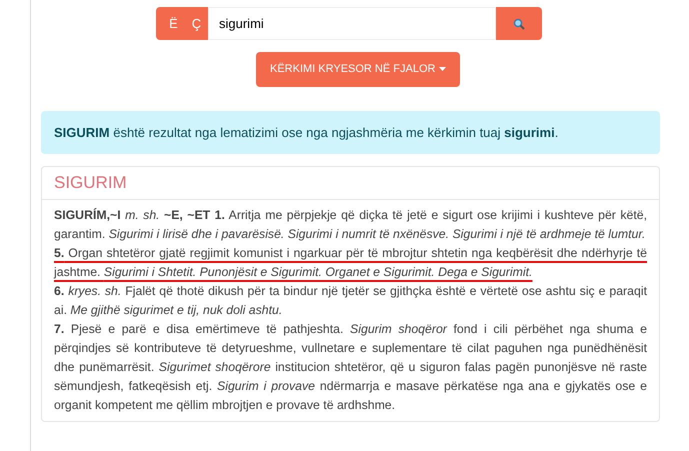 This screenshot has height=451, width=689. What do you see at coordinates (196, 23) in the screenshot?
I see `letter-key: Ç` at bounding box center [196, 23].